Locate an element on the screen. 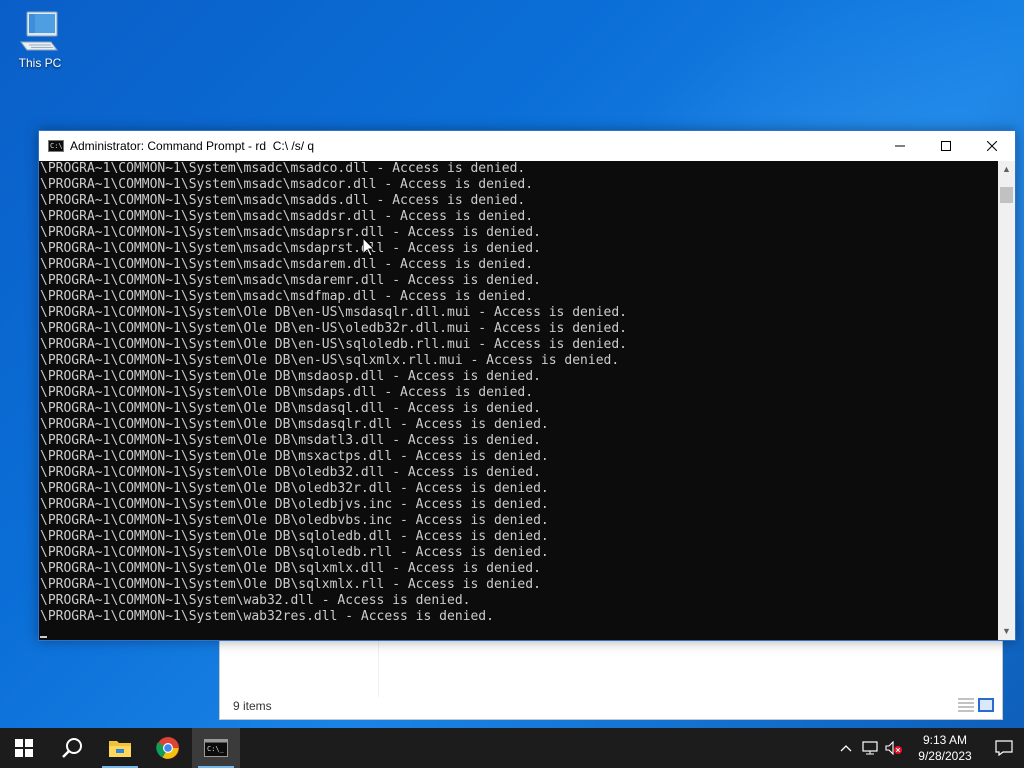 The width and height of the screenshot is (1024, 768). window-controls is located at coordinates (946, 146).